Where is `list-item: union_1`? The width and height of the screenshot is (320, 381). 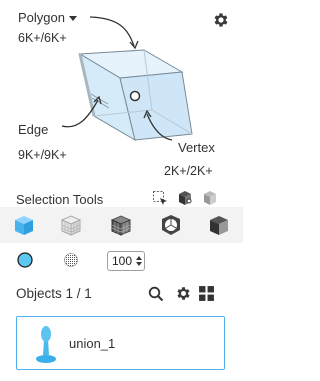 list-item: union_1 is located at coordinates (75, 343).